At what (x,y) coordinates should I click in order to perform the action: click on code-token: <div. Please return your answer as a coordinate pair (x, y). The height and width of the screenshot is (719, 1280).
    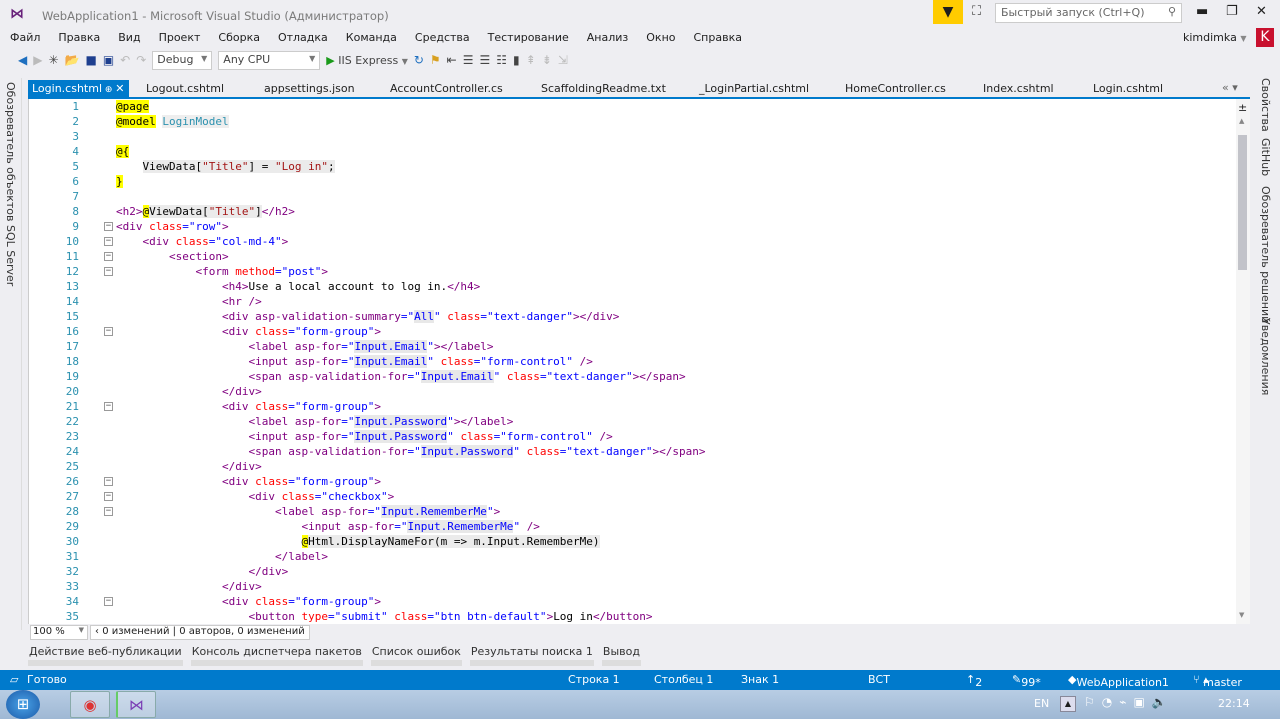
    Looking at the image, I should click on (239, 331).